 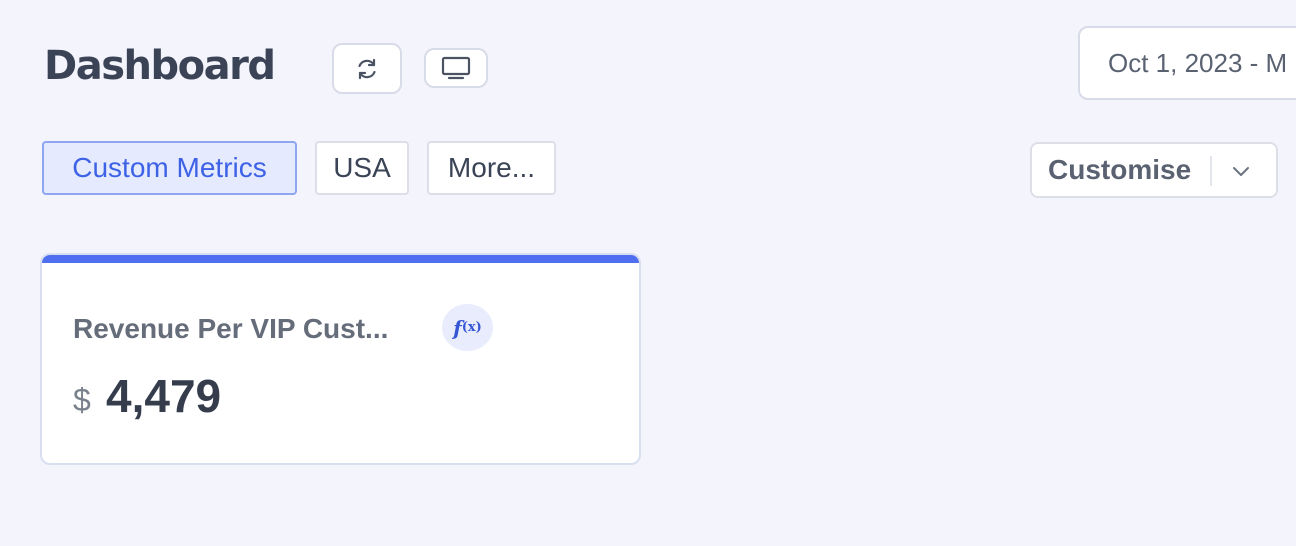 I want to click on filter-chip-custom-metrics: Custom Metrics, so click(x=169, y=168).